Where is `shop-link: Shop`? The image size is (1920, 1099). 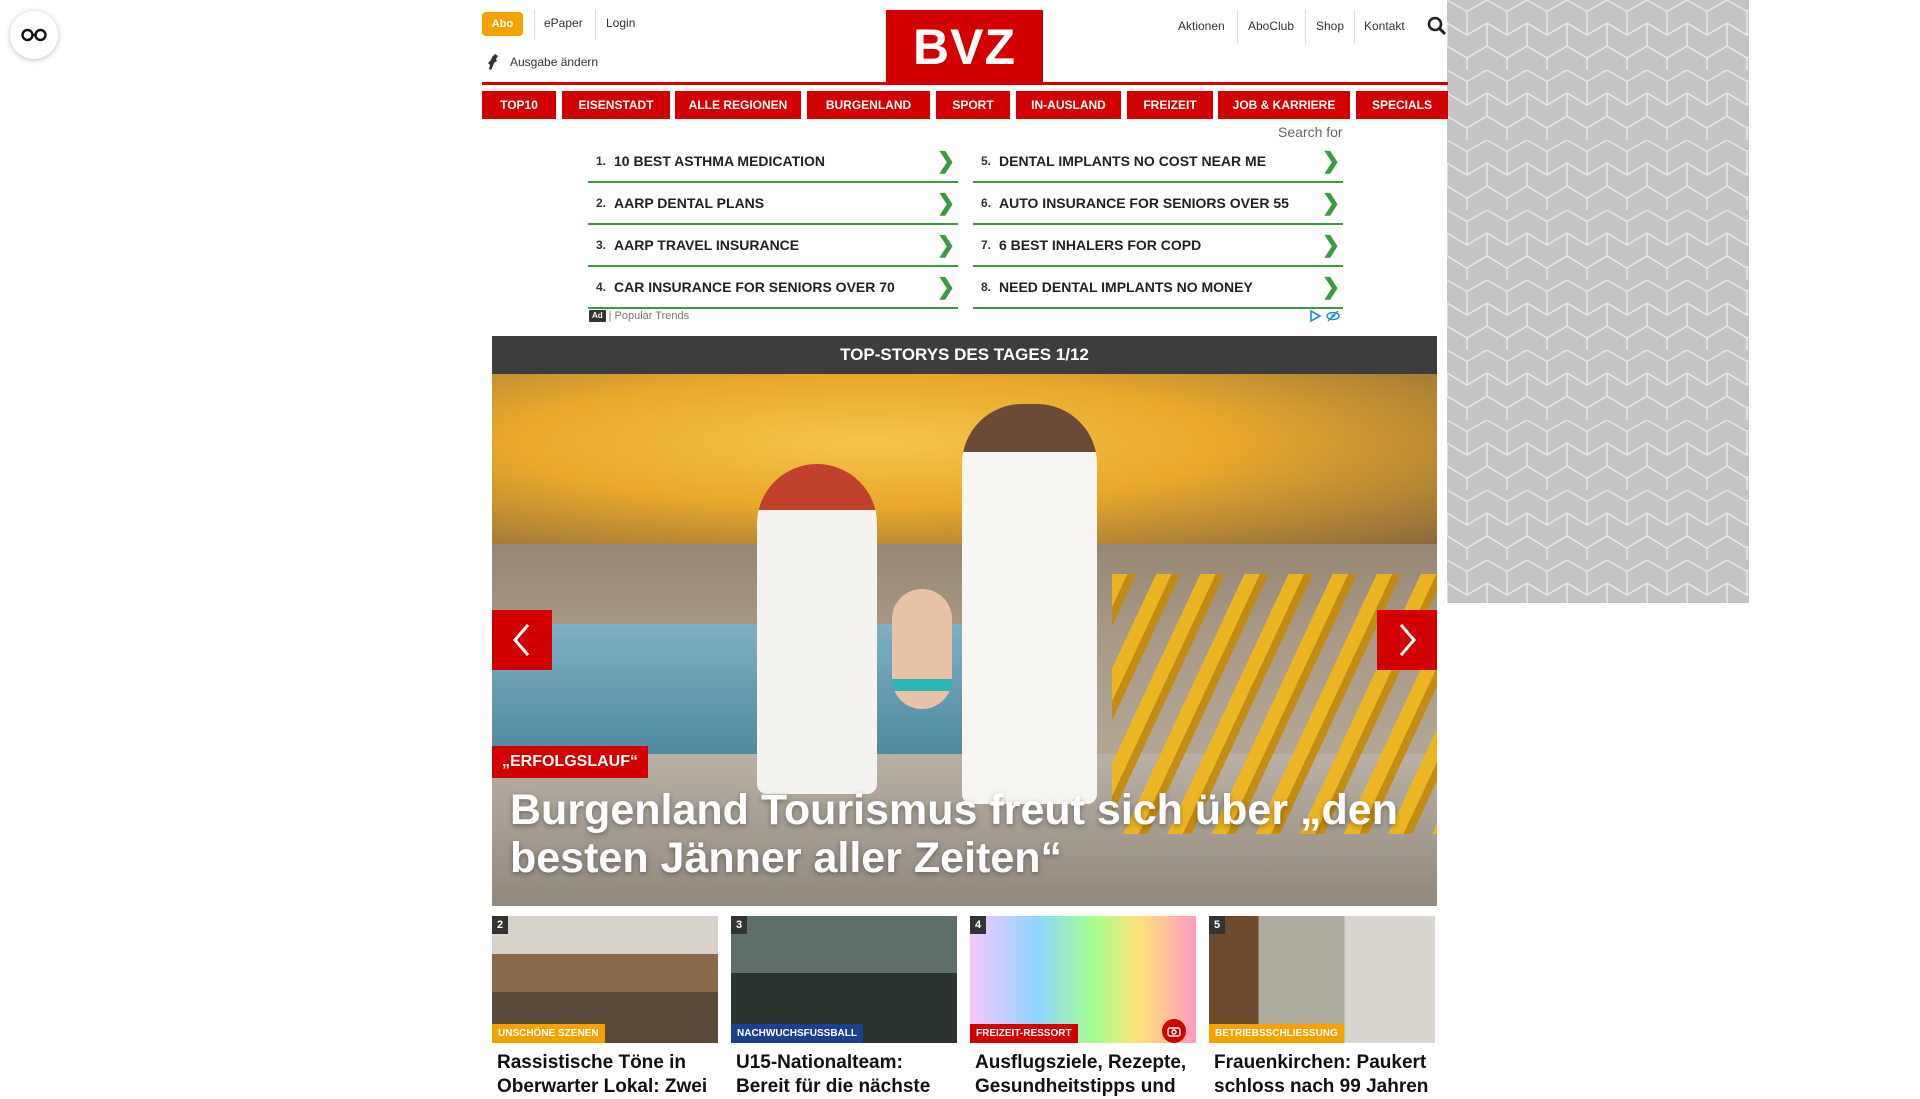 shop-link: Shop is located at coordinates (1330, 26).